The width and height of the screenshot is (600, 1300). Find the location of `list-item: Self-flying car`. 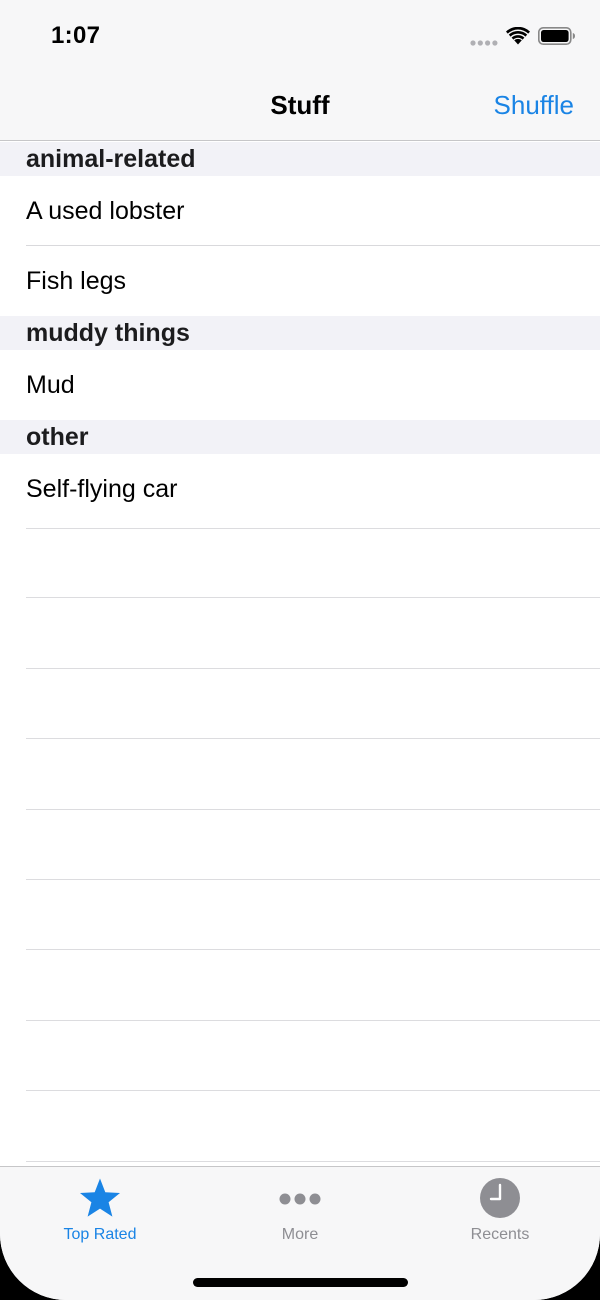

list-item: Self-flying car is located at coordinates (300, 489).